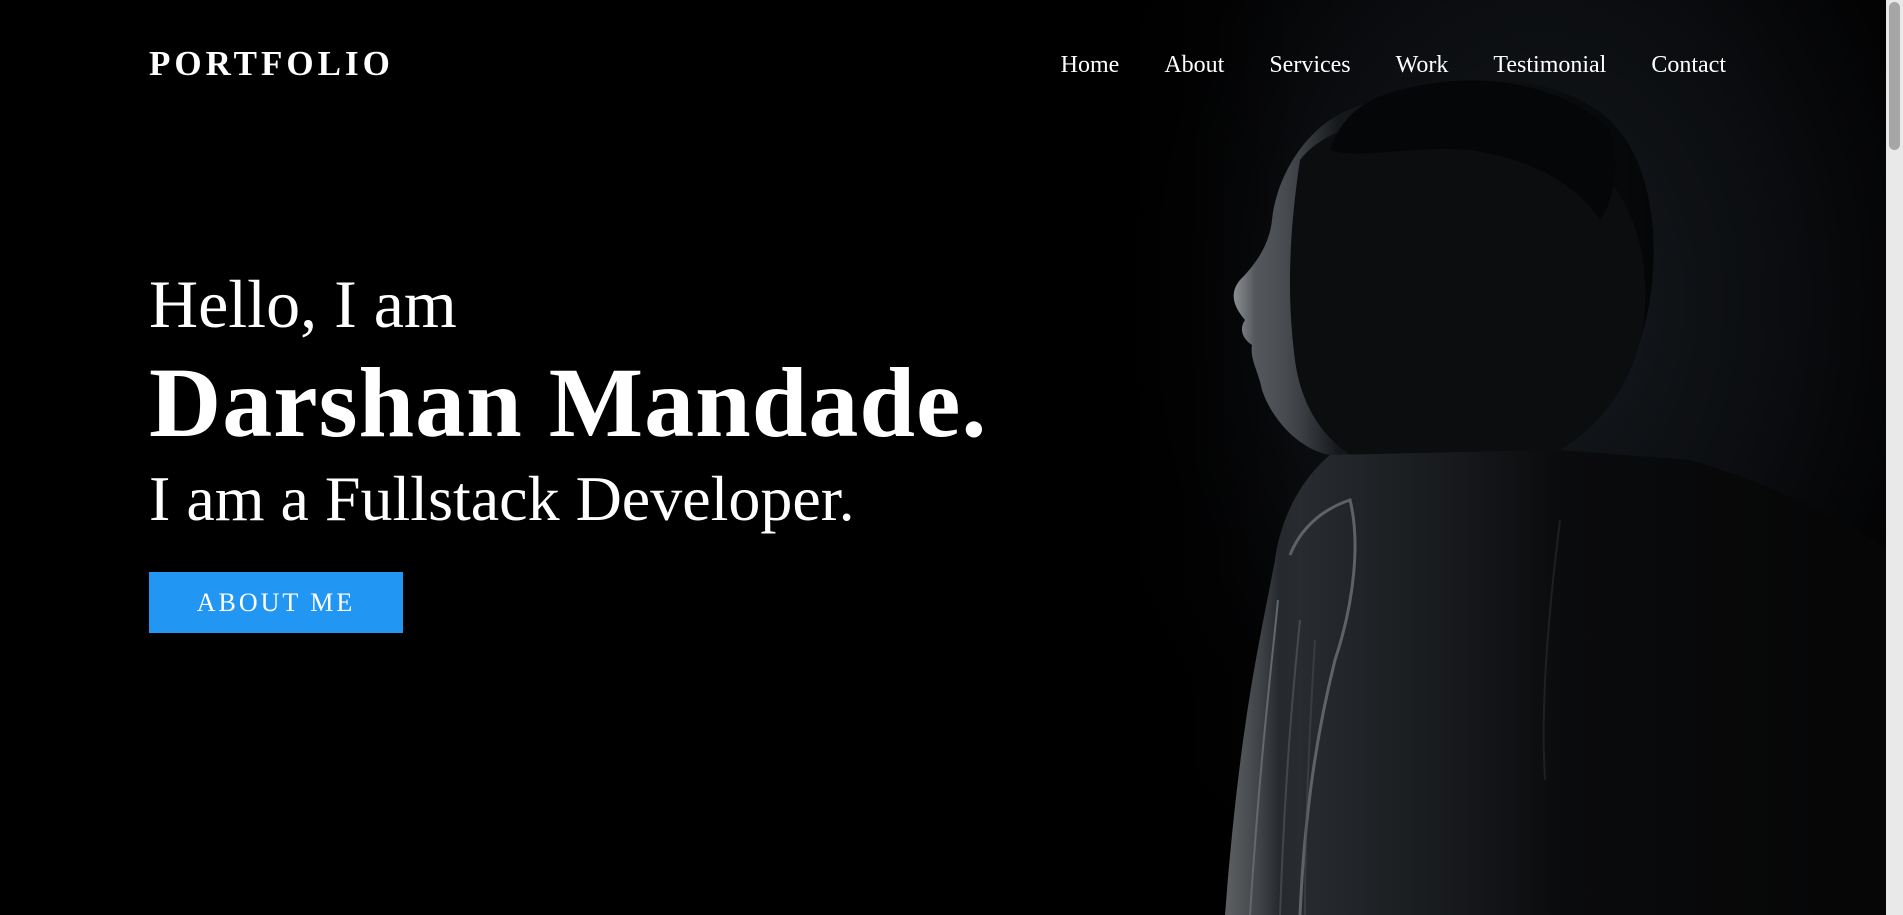  I want to click on page-scrollbar, so click(1894, 457).